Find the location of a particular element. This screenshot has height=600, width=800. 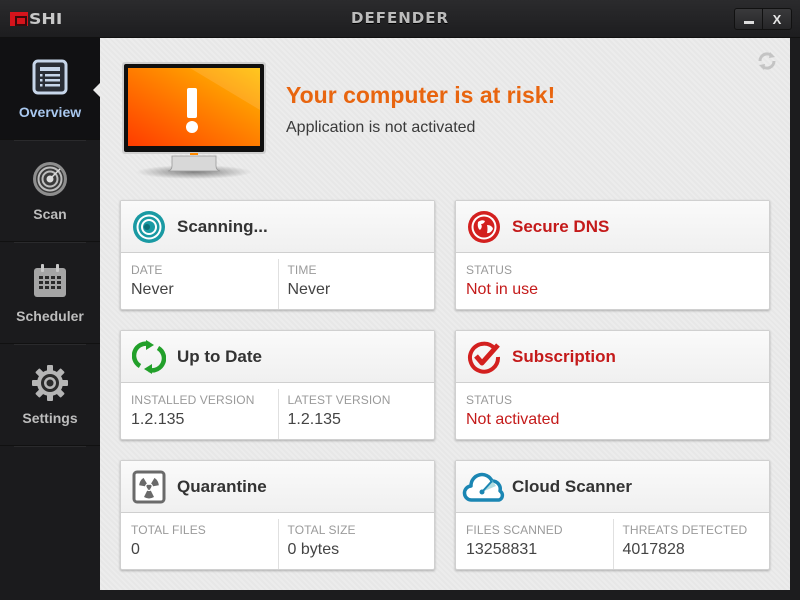

scan-card: Scanning... DATE Never TIME Never is located at coordinates (277, 255).